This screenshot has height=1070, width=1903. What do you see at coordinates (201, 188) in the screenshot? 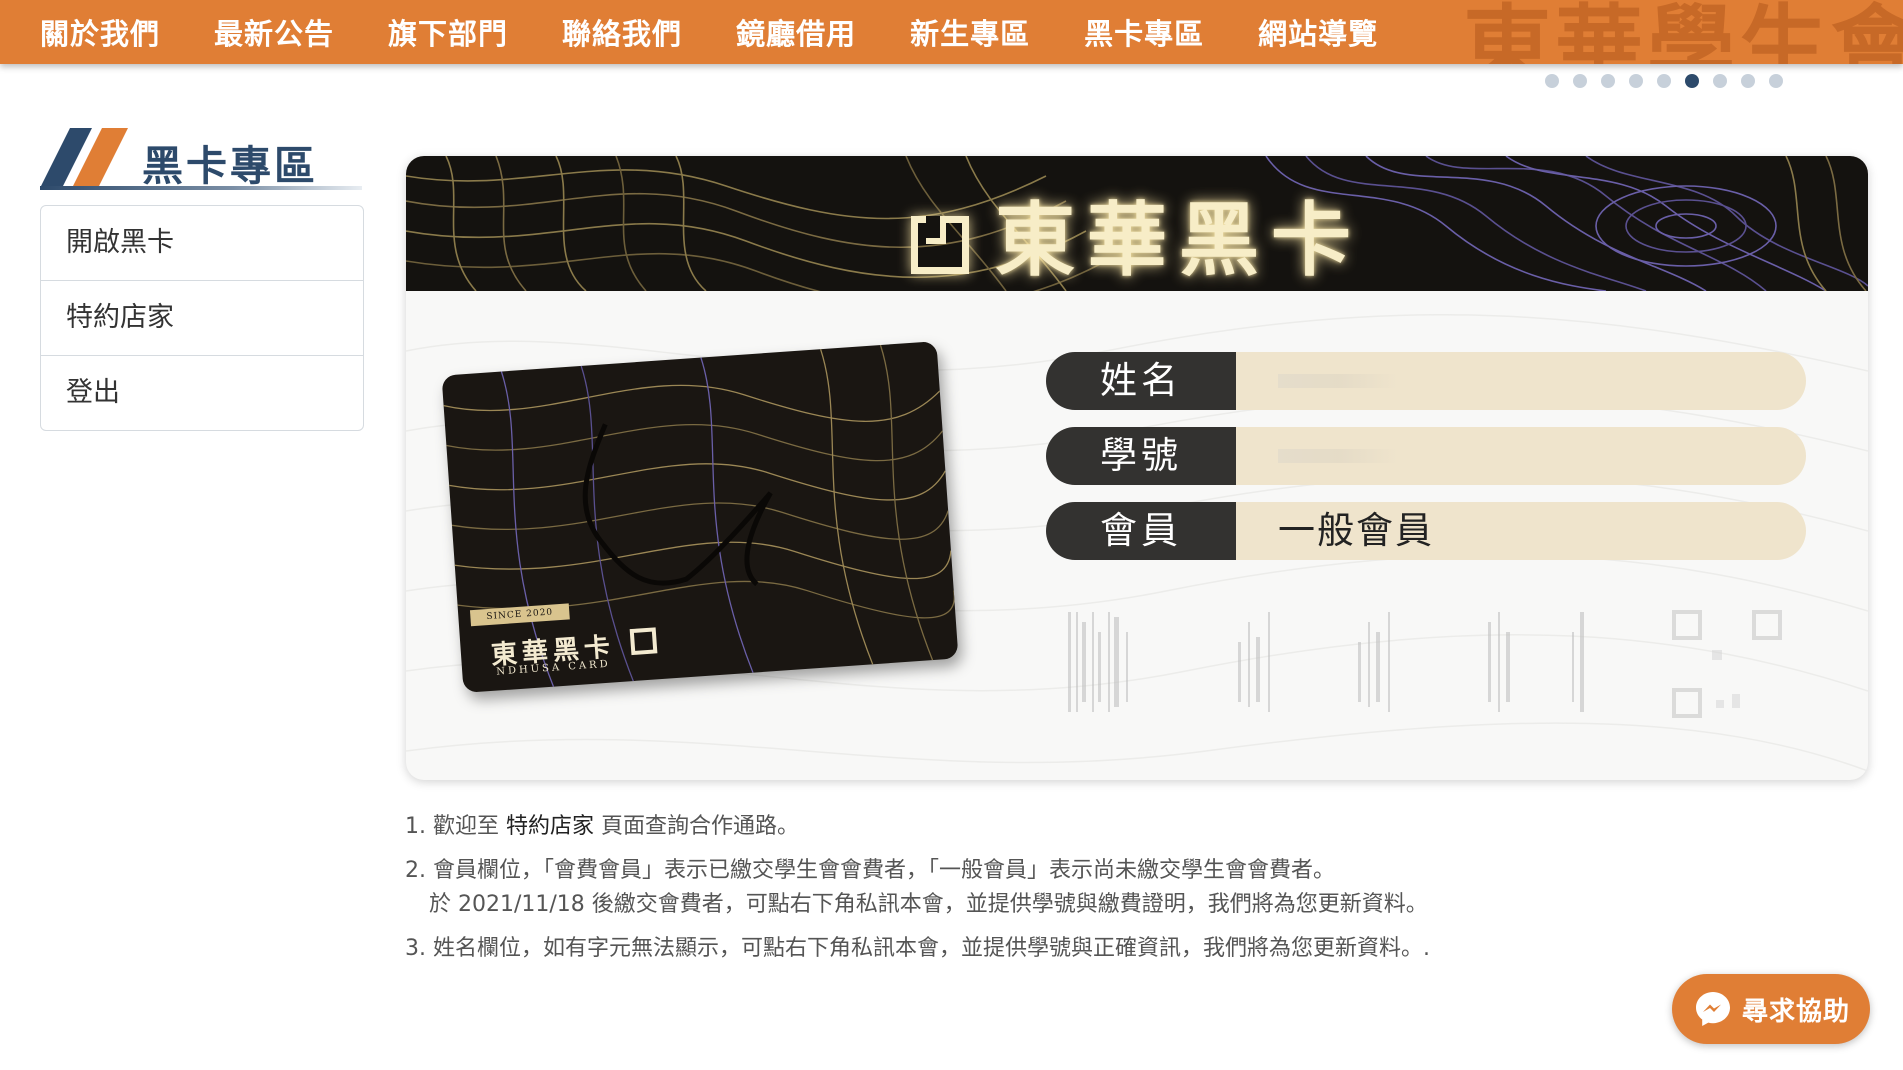
I see `sidebar-title-underline` at bounding box center [201, 188].